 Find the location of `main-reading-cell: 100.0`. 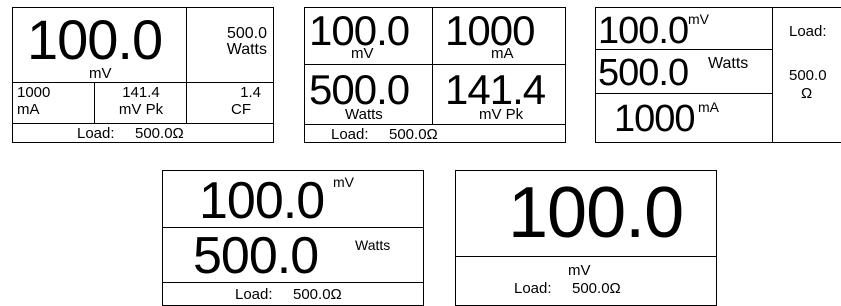

main-reading-cell: 100.0 is located at coordinates (586, 214).